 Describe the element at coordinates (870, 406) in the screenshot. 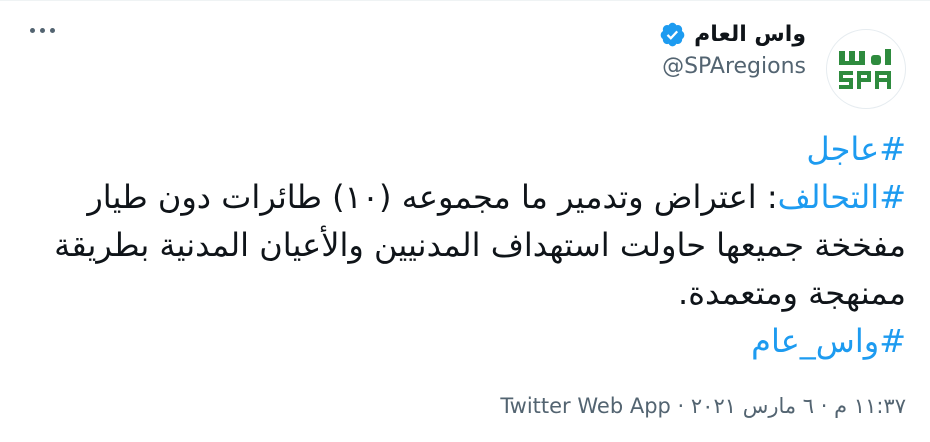

I see `tweet-time: ١١:٣٧ م` at that location.